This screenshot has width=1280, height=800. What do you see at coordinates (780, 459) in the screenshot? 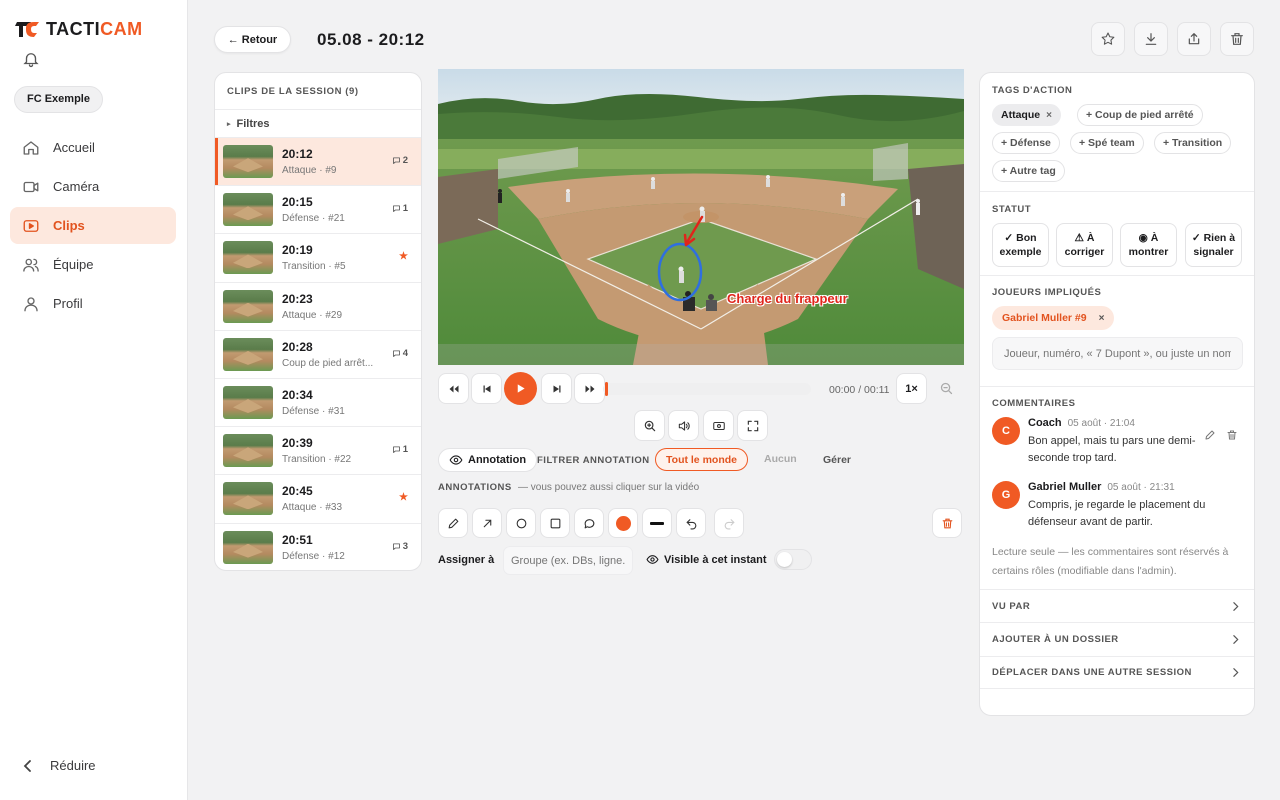
I see `filter-none-button: Aucun` at bounding box center [780, 459].